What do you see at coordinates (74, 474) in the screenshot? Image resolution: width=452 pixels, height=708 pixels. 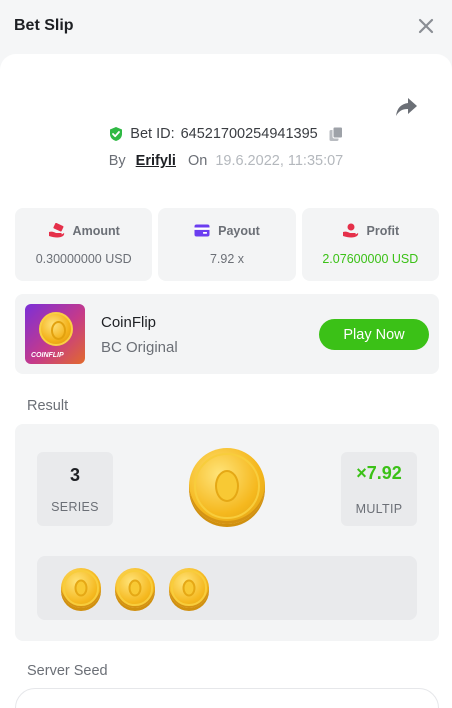 I see `series-value: 3` at bounding box center [74, 474].